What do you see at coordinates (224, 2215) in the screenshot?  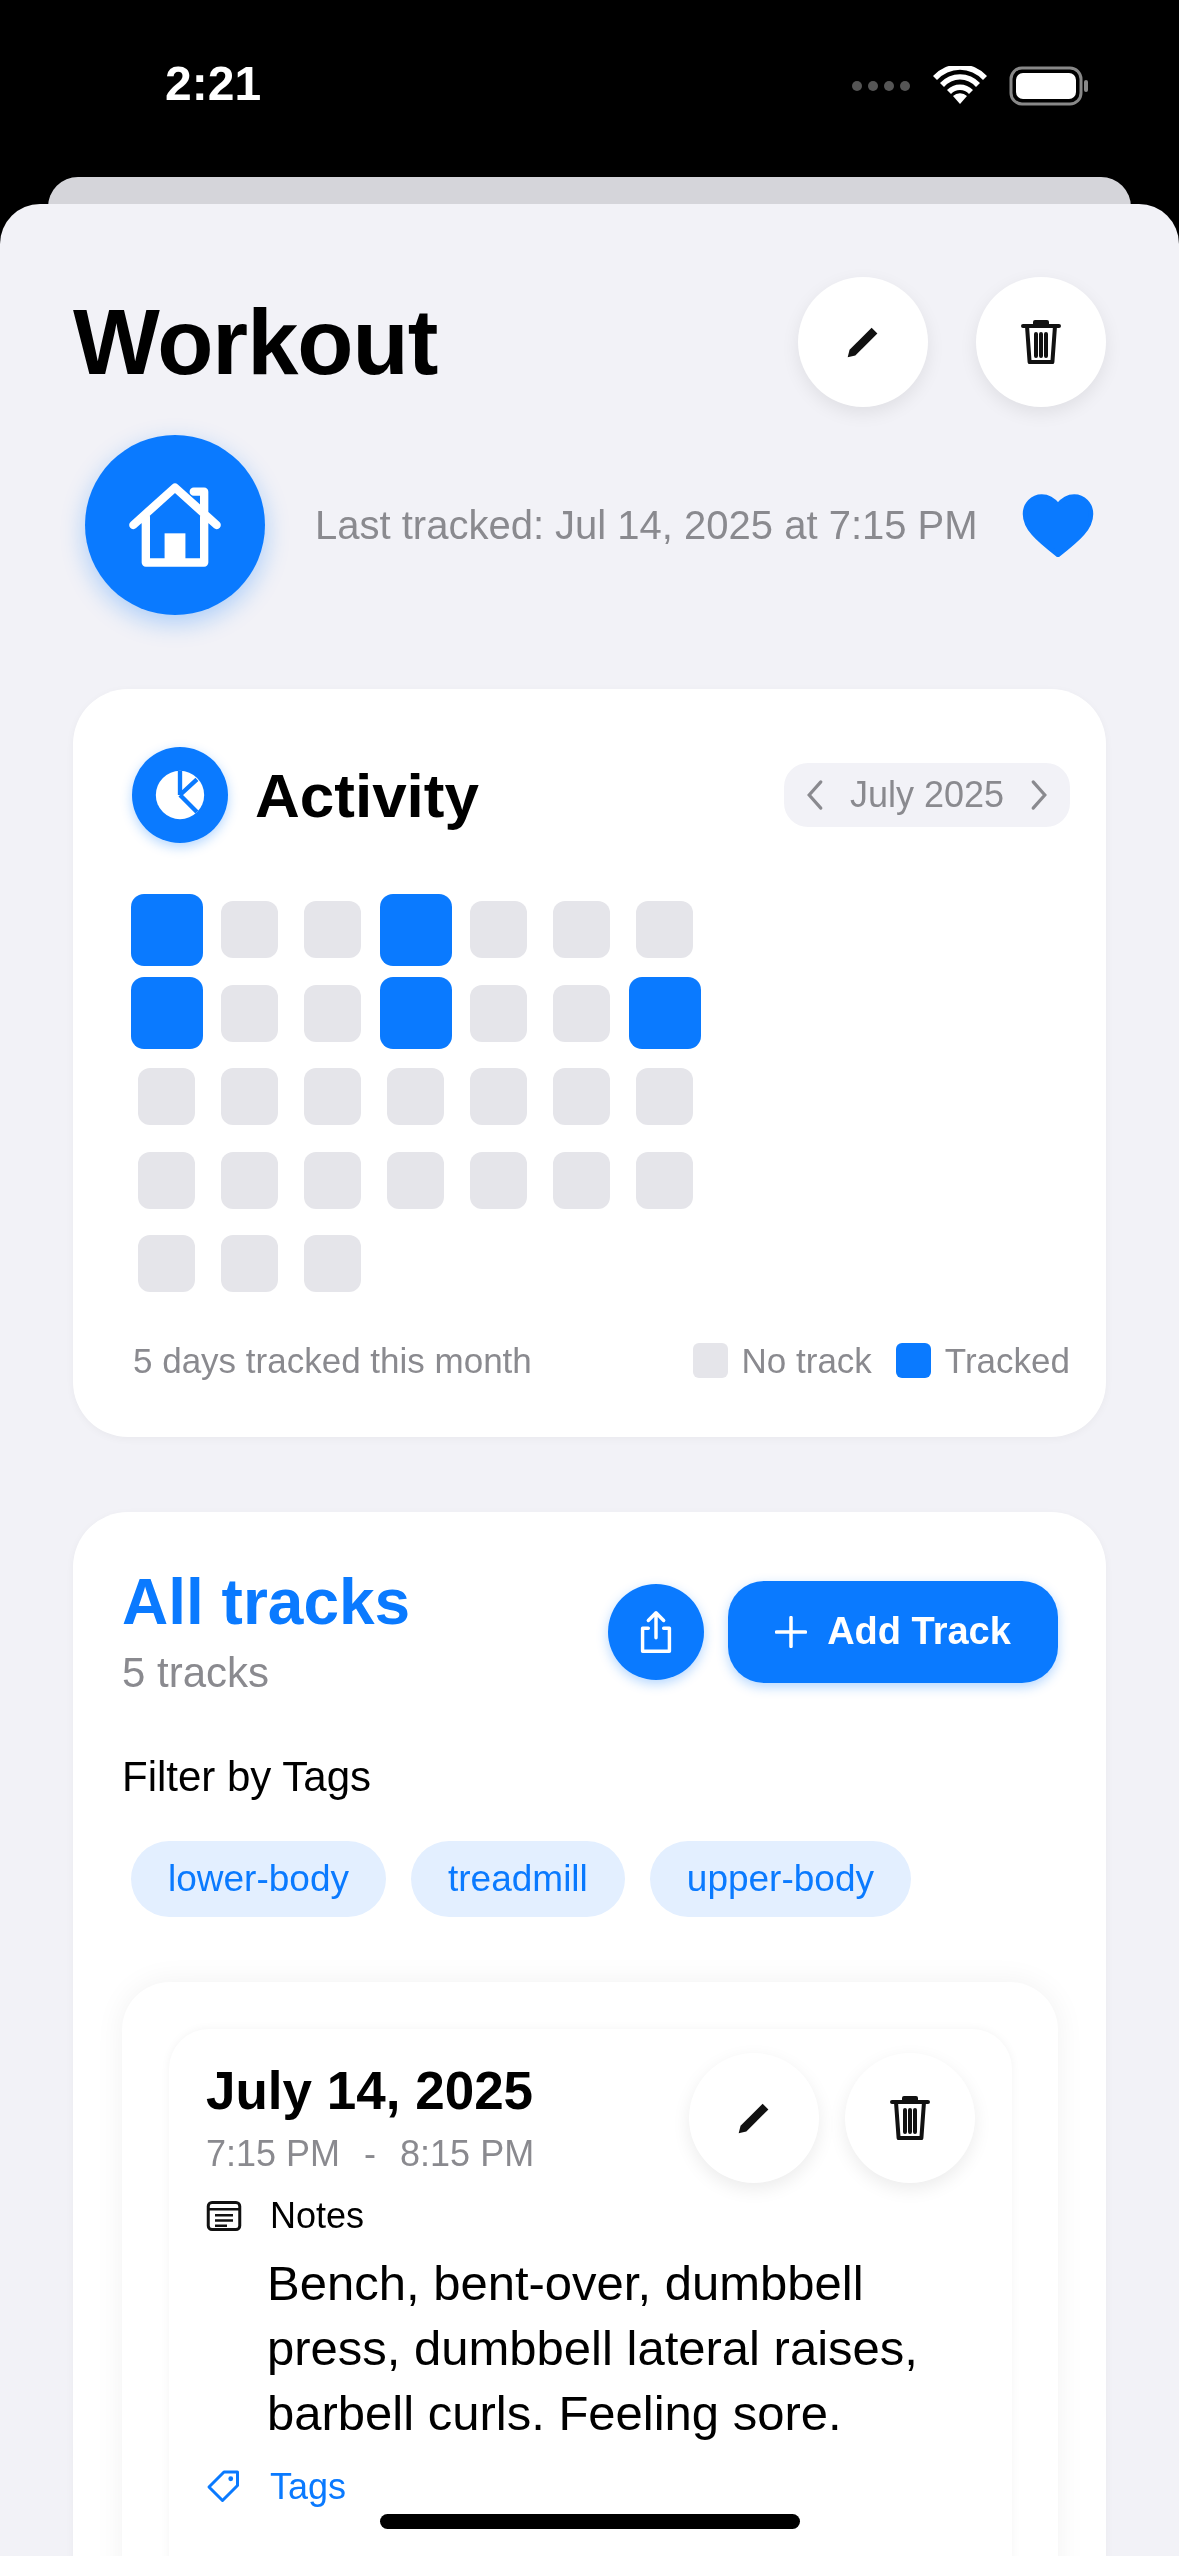 I see `notes-icon` at bounding box center [224, 2215].